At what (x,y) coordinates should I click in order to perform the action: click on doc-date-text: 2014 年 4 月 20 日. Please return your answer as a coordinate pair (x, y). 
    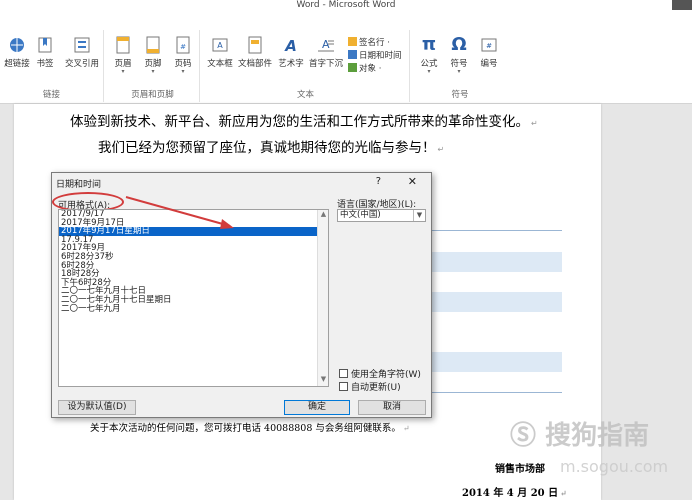
    Looking at the image, I should click on (510, 493).